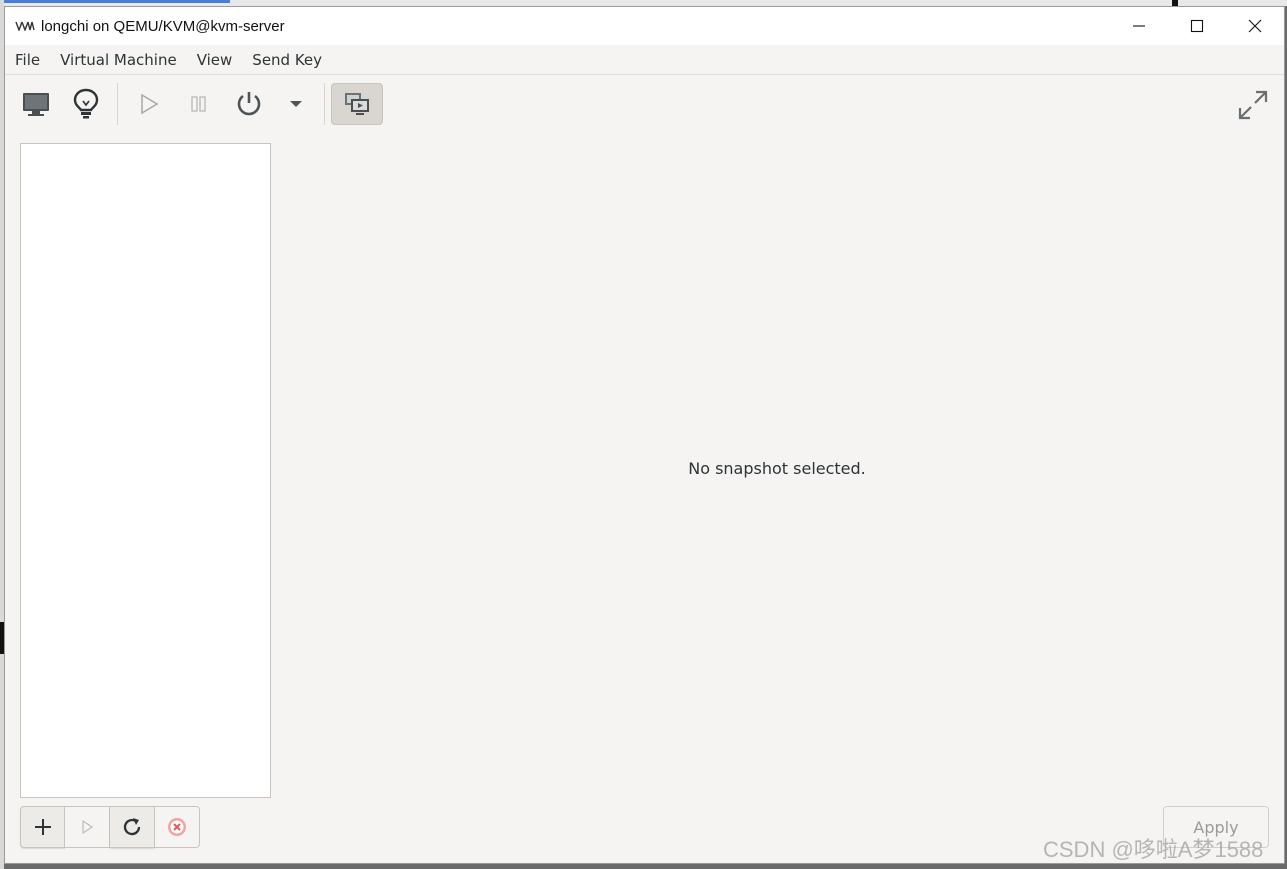 The image size is (1287, 869). What do you see at coordinates (777, 468) in the screenshot?
I see `no-snapshot-message: No snapshot selected.` at bounding box center [777, 468].